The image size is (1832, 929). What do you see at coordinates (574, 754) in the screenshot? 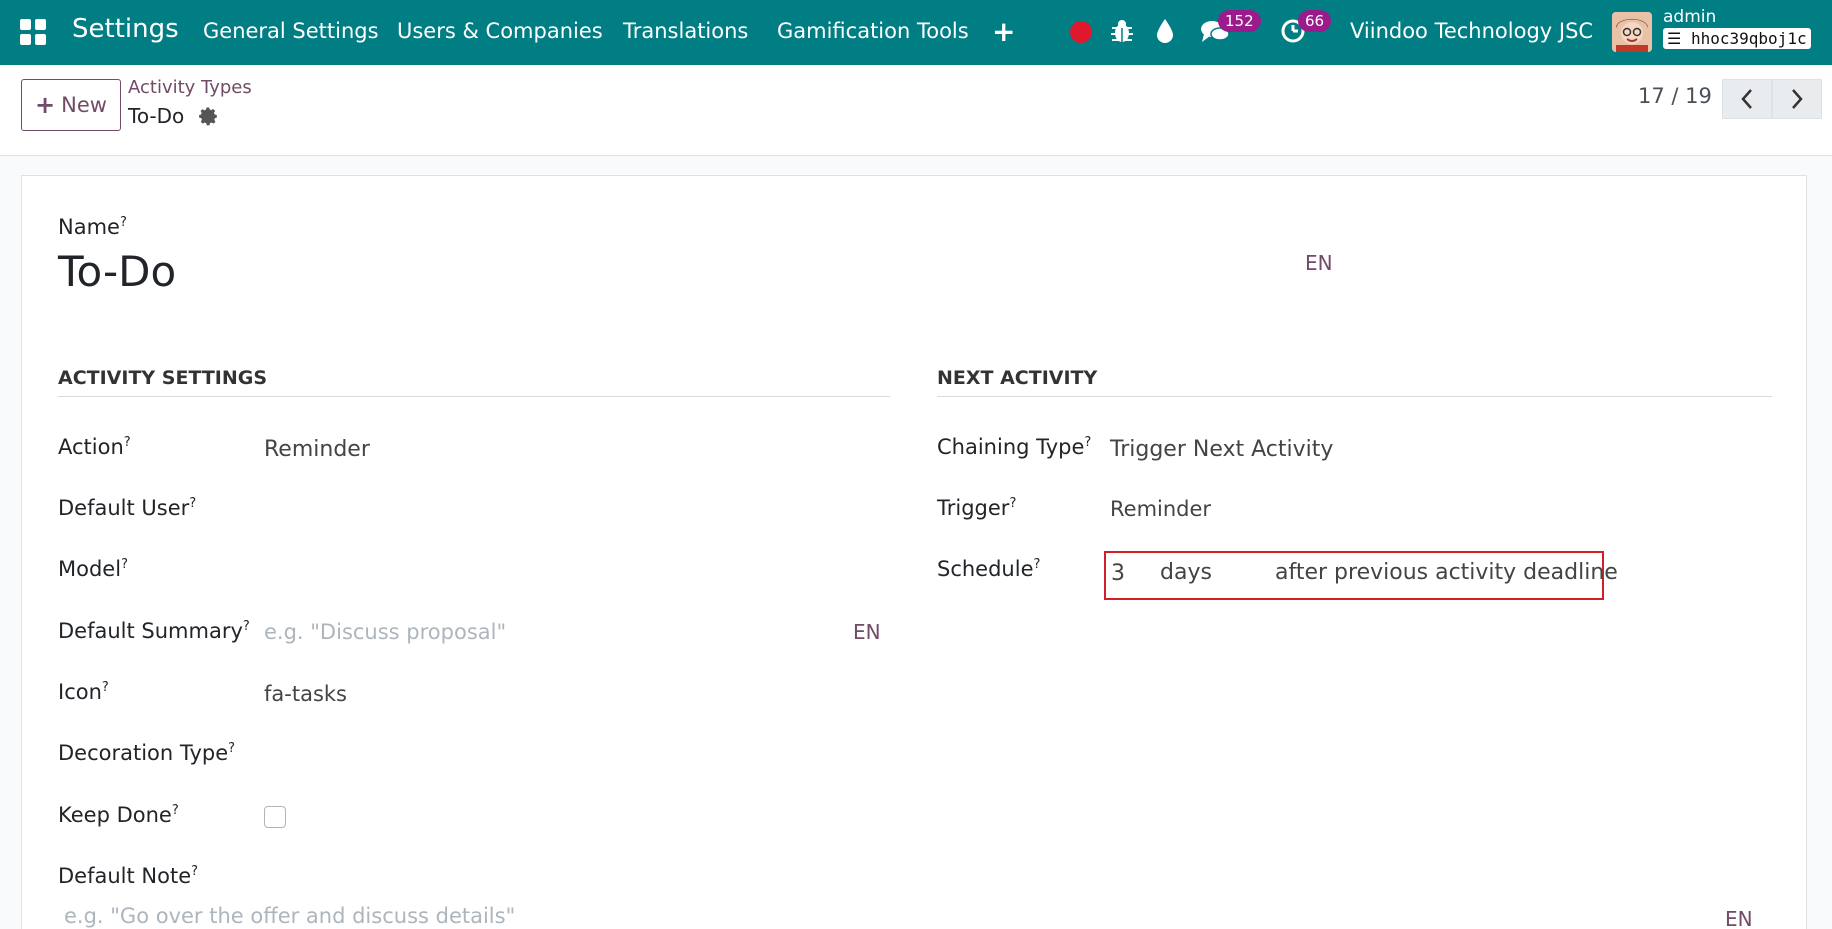
I see `decoration-type-field` at bounding box center [574, 754].